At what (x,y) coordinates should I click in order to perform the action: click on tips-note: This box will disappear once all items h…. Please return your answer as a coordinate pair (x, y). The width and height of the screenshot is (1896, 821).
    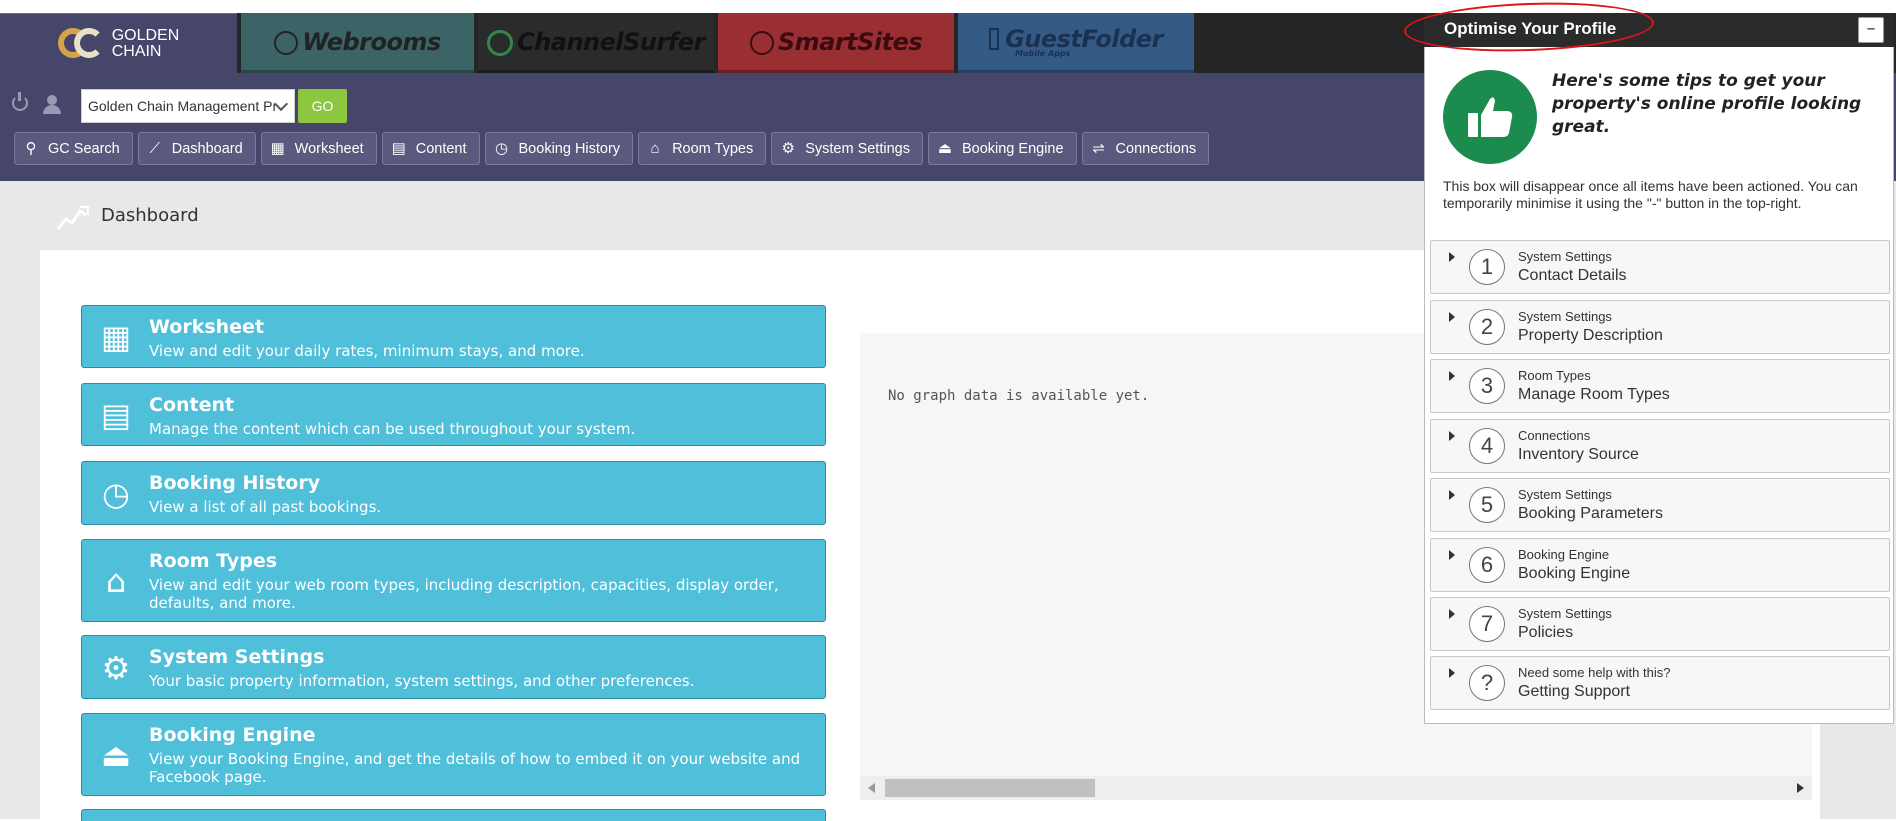
    Looking at the image, I should click on (1650, 194).